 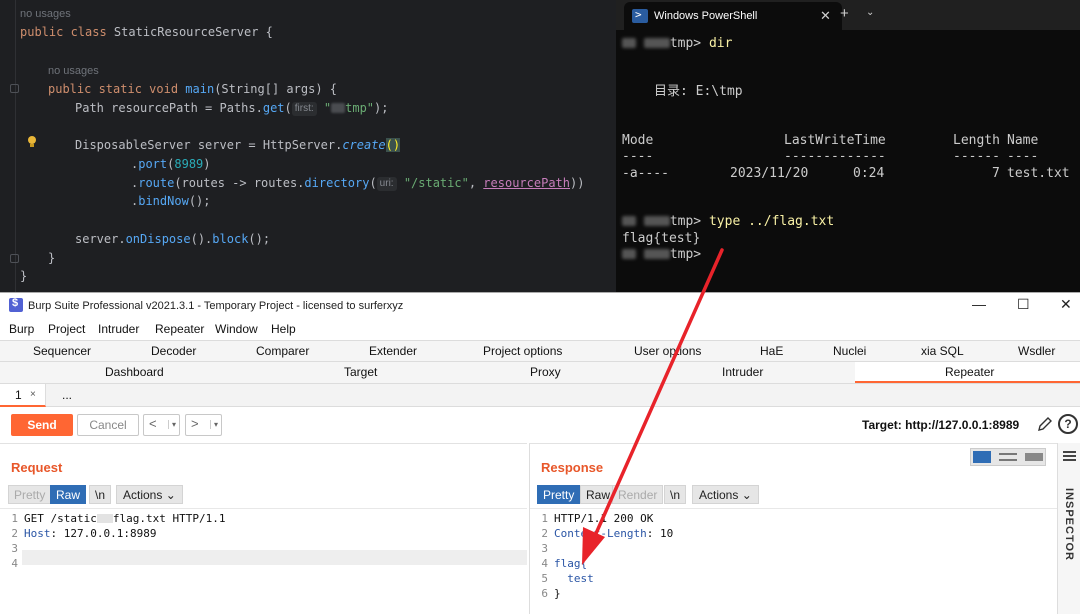 I want to click on tab-repeater: Repeater, so click(x=969, y=372).